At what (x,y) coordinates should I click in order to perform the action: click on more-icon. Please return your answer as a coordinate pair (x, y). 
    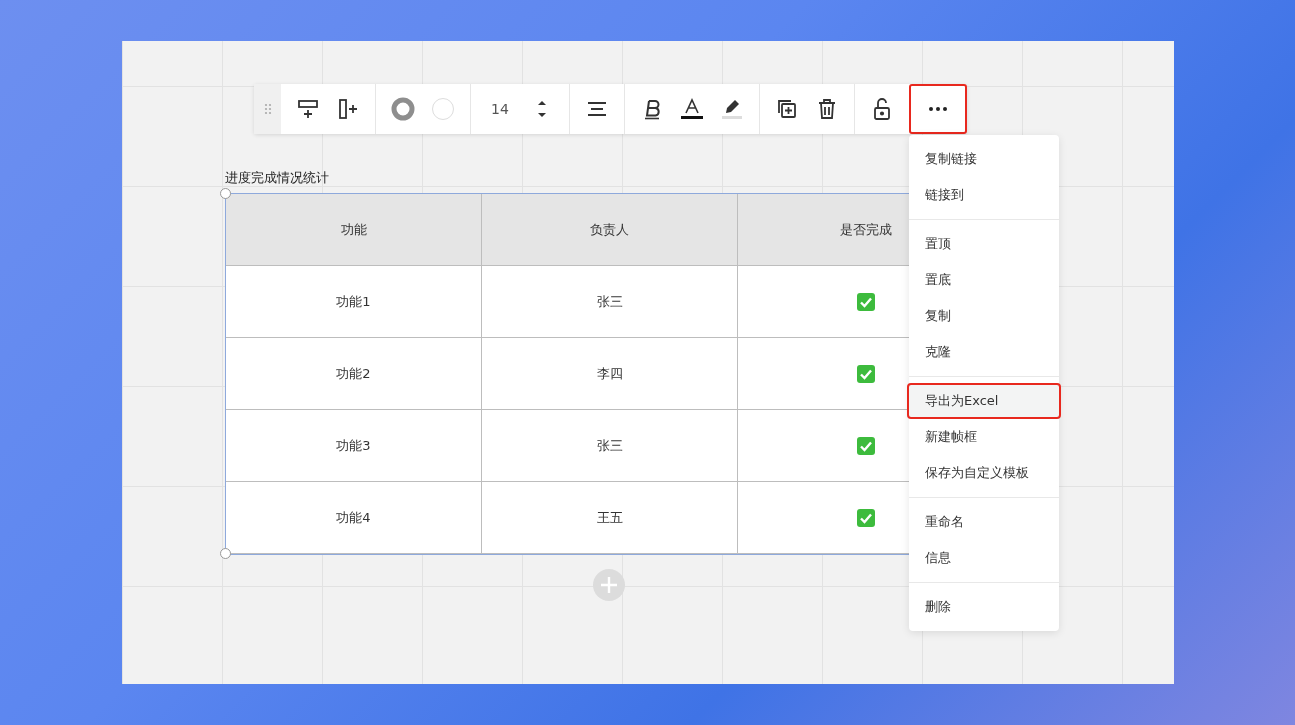
    Looking at the image, I should click on (937, 109).